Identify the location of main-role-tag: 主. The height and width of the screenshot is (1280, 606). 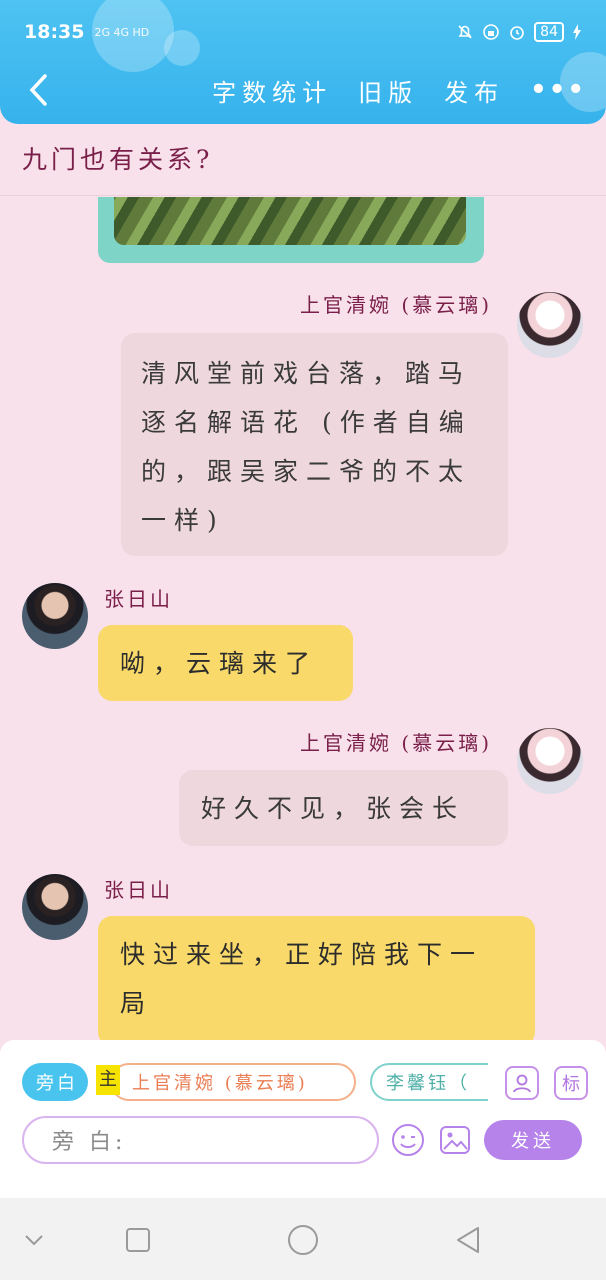
(108, 1080).